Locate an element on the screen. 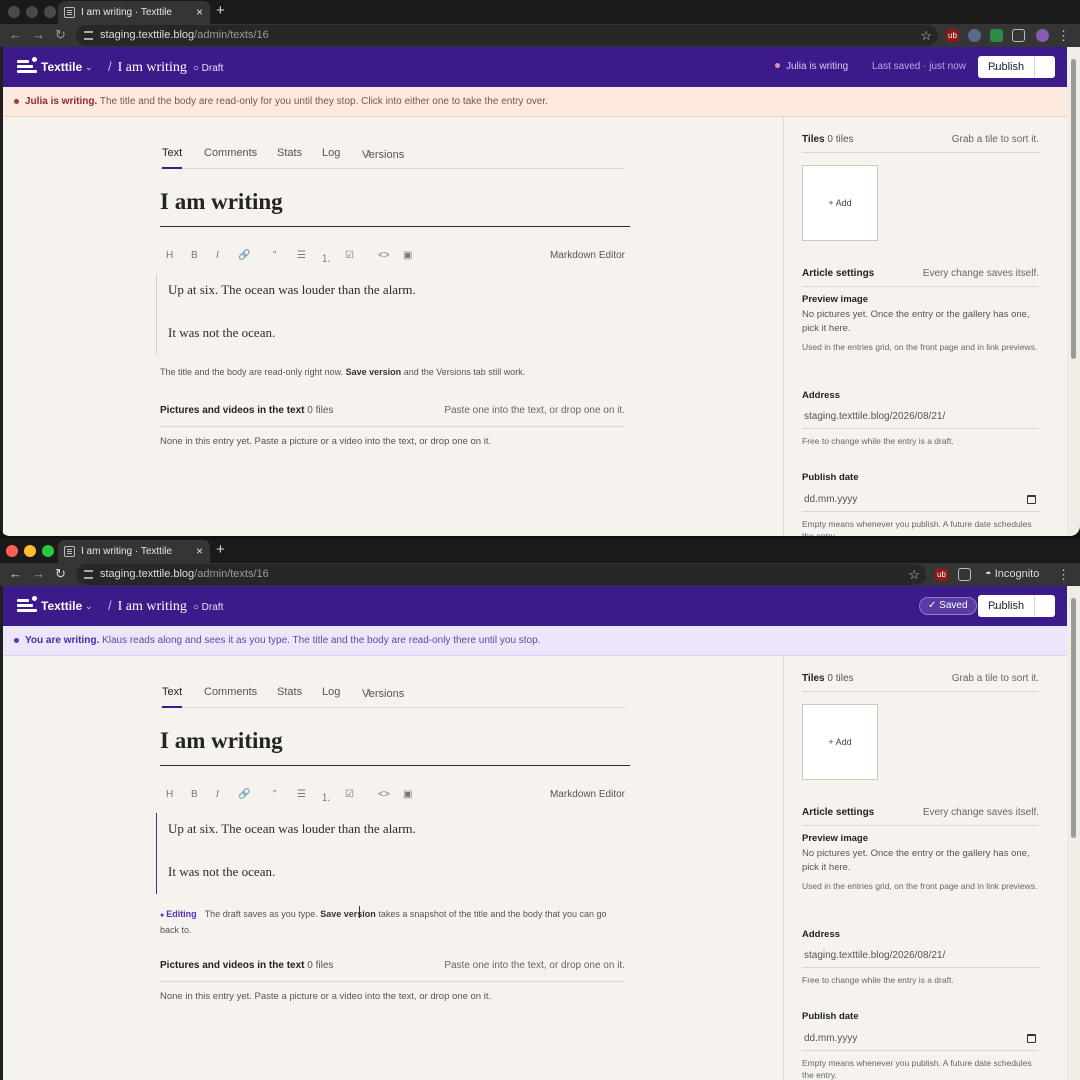 The image size is (1080, 1080). sheets-extension-icon is located at coordinates (996, 35).